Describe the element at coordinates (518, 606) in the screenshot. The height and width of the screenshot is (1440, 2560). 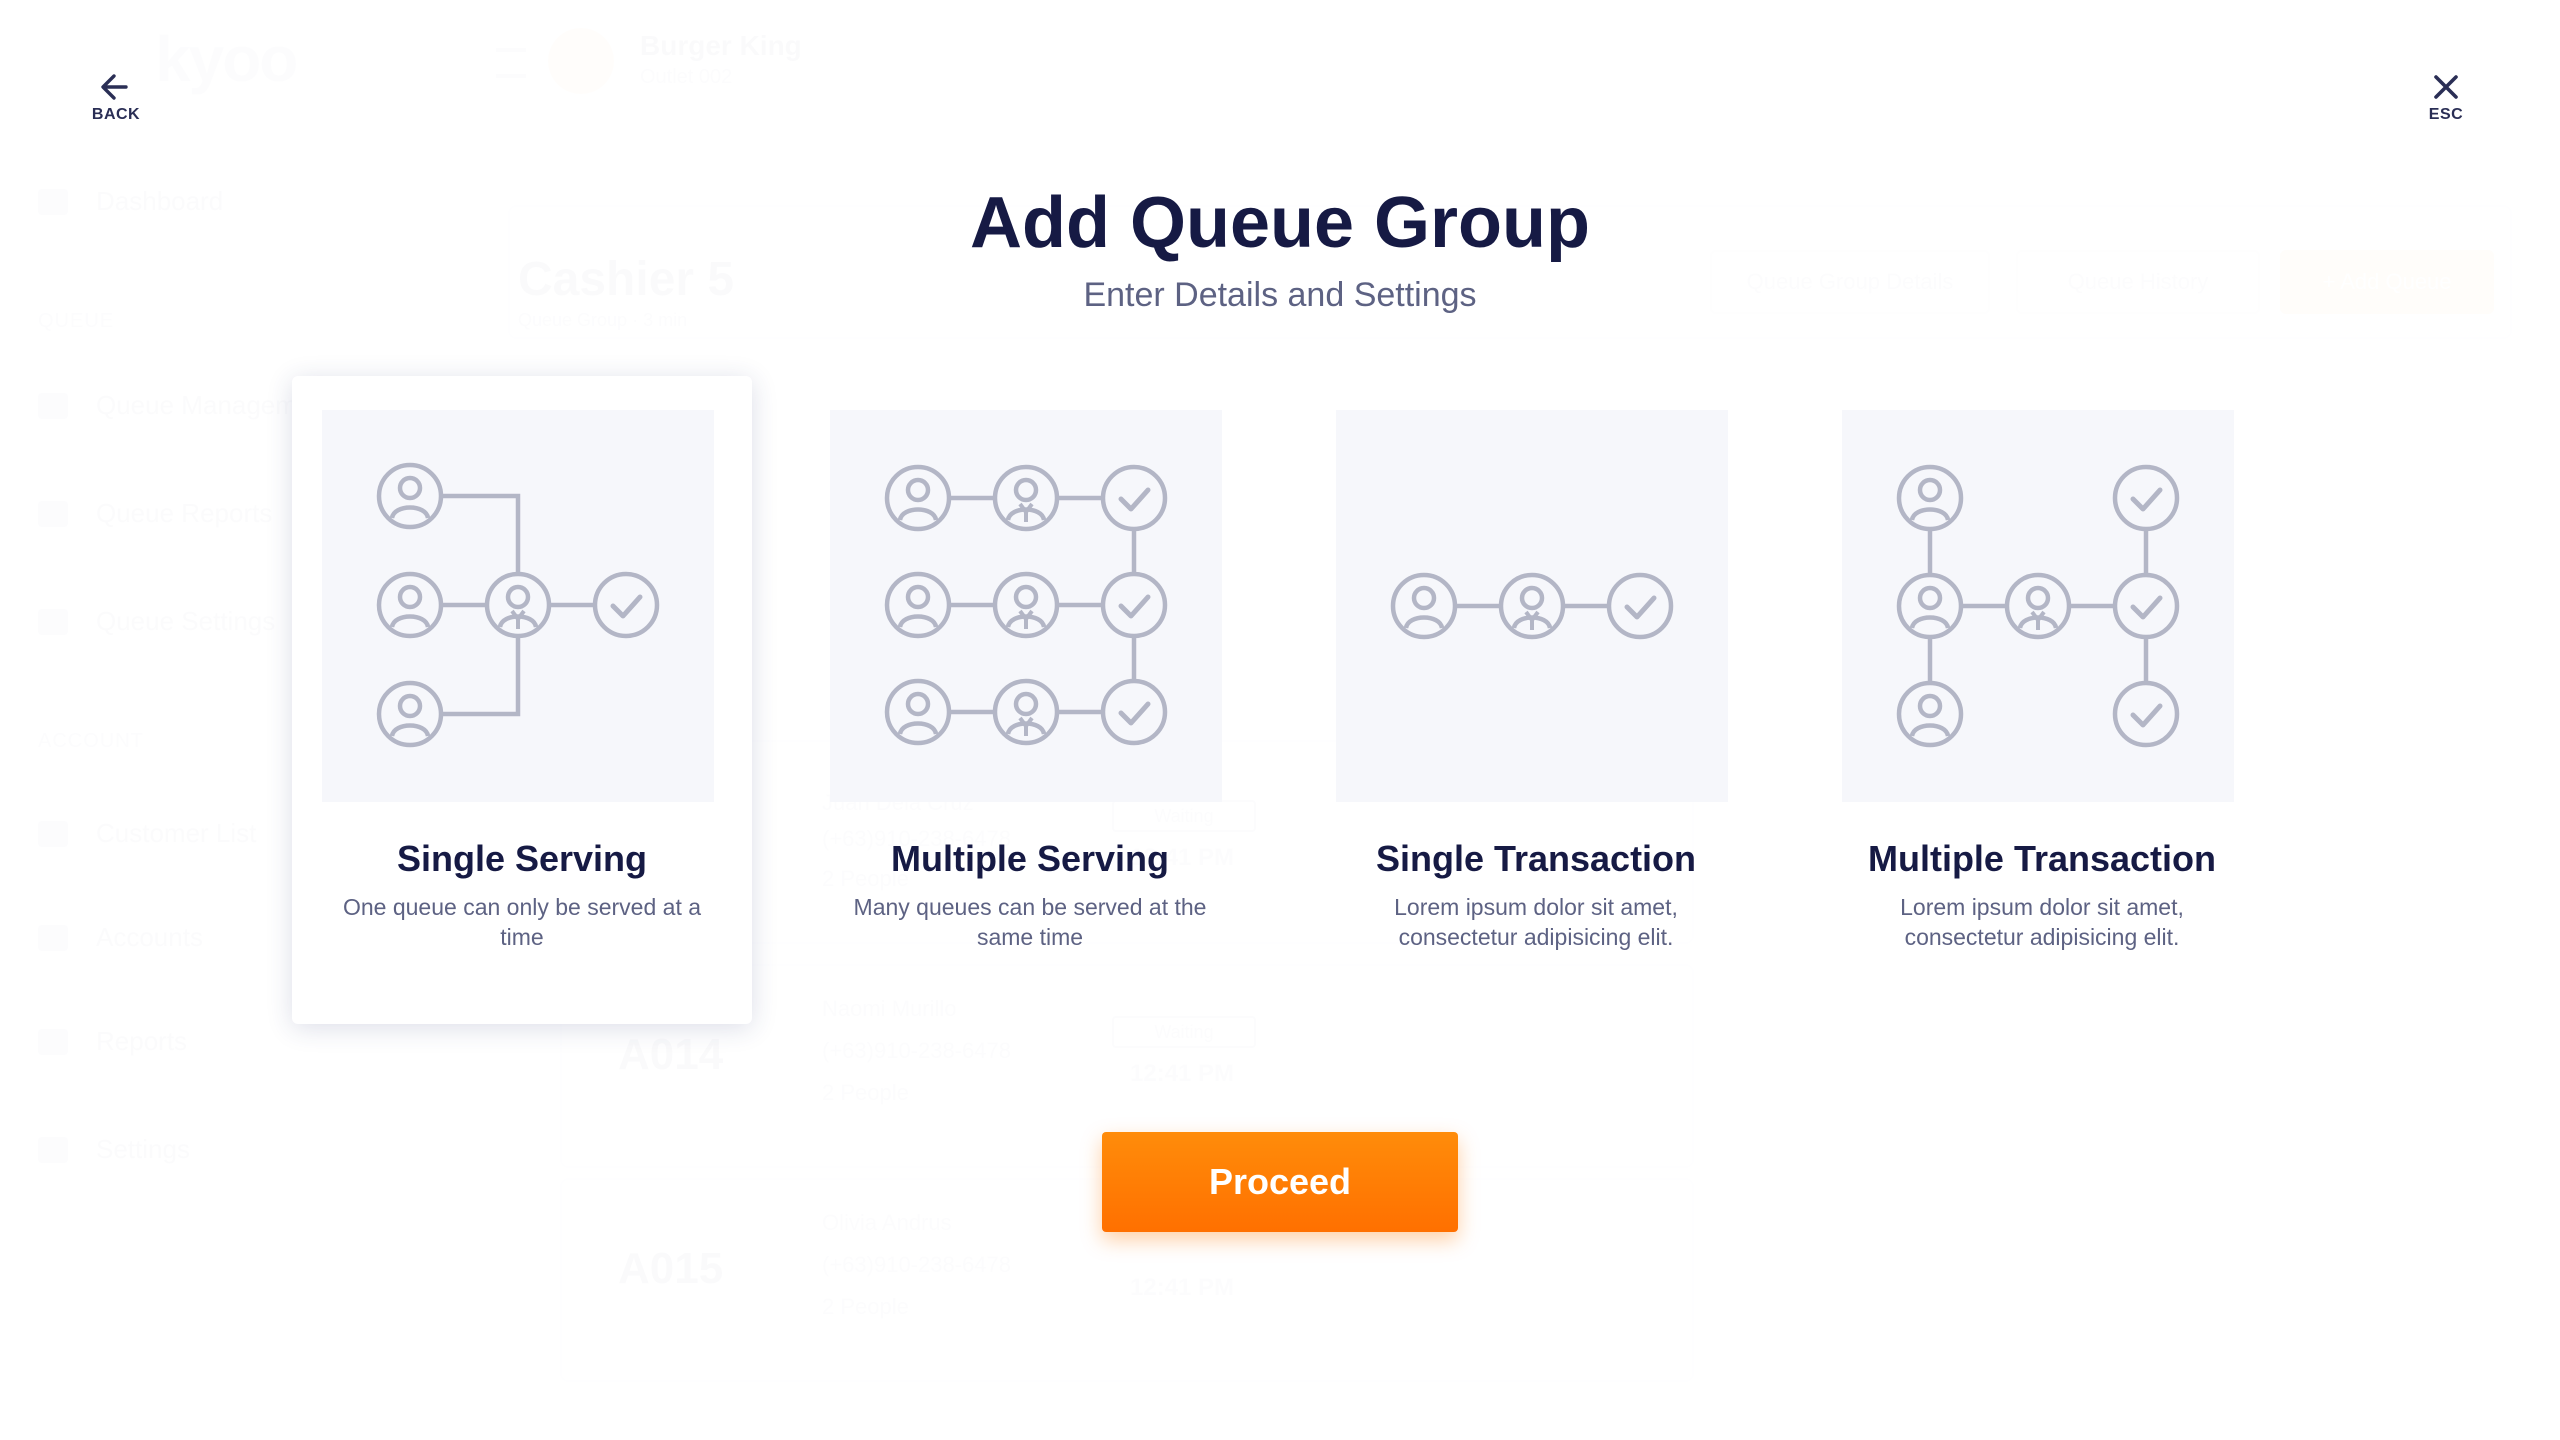
I see `single-serving-illustration` at that location.